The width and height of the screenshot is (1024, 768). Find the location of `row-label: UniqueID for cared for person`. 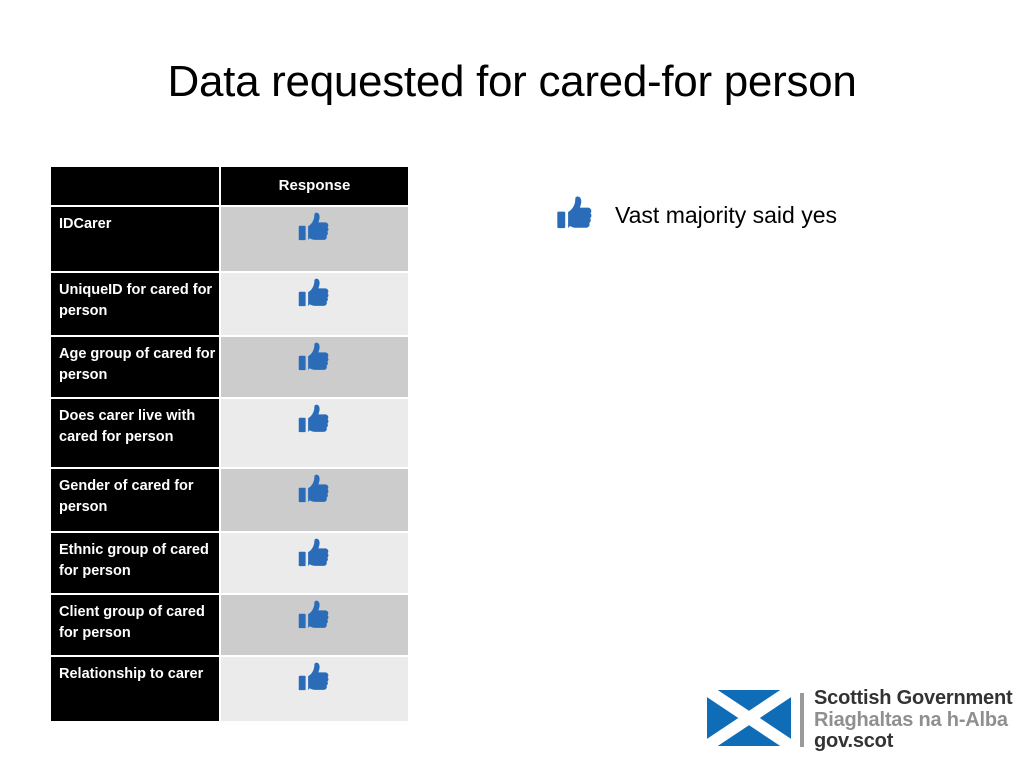

row-label: UniqueID for cared for person is located at coordinates (136, 300).